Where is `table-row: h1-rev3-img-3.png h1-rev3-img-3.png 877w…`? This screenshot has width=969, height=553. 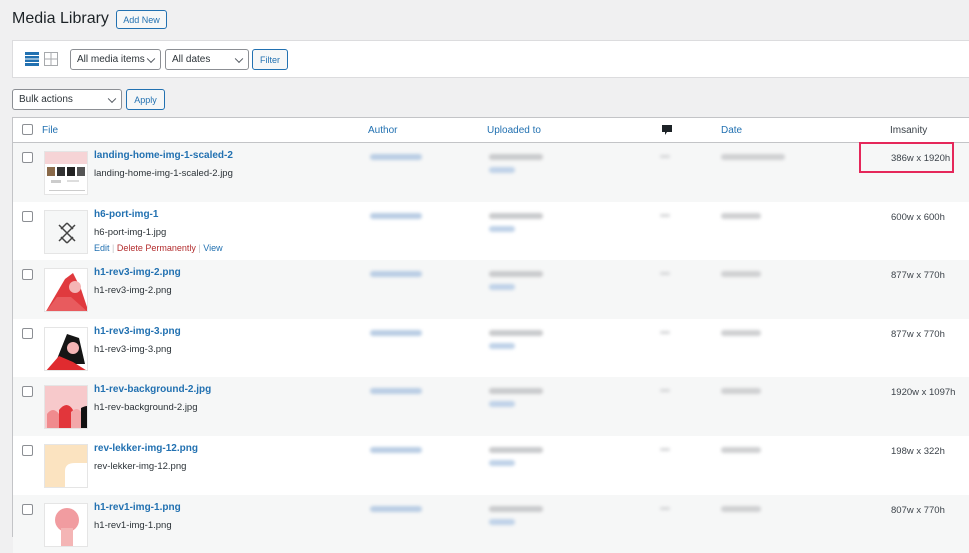 table-row: h1-rev3-img-3.png h1-rev3-img-3.png 877w… is located at coordinates (491, 348).